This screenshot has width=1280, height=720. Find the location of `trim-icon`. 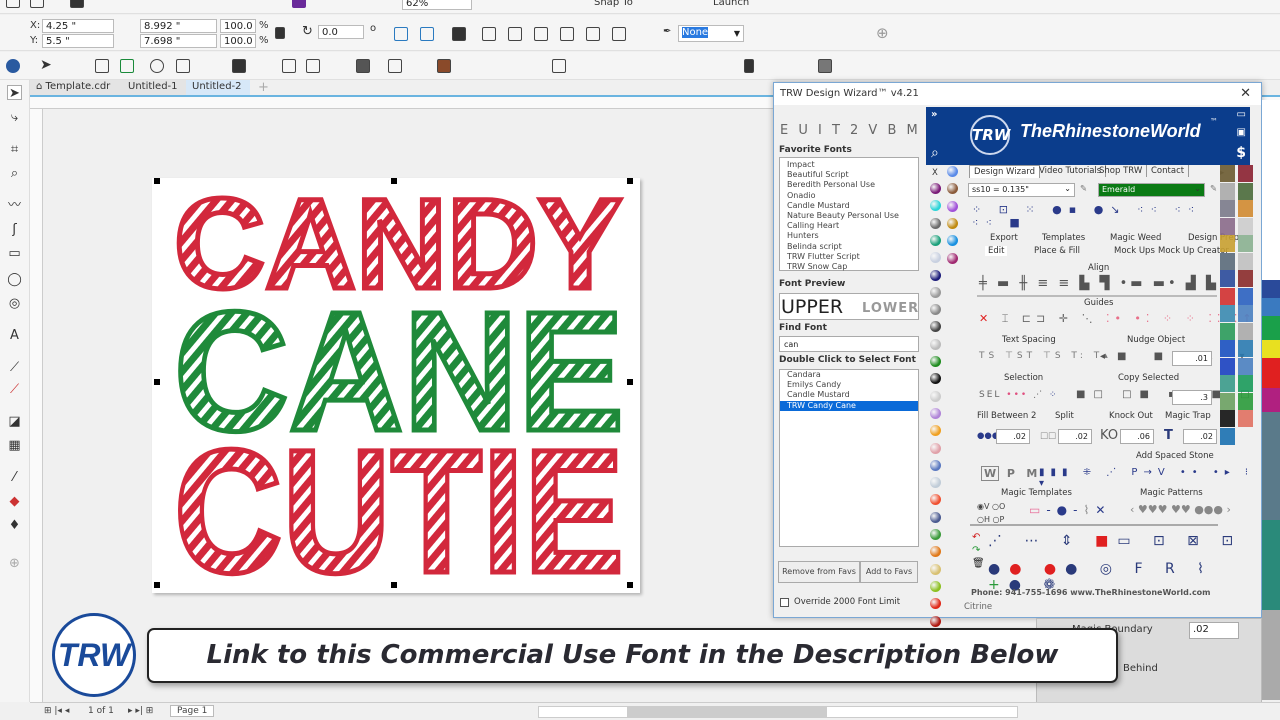

trim-icon is located at coordinates (515, 34).